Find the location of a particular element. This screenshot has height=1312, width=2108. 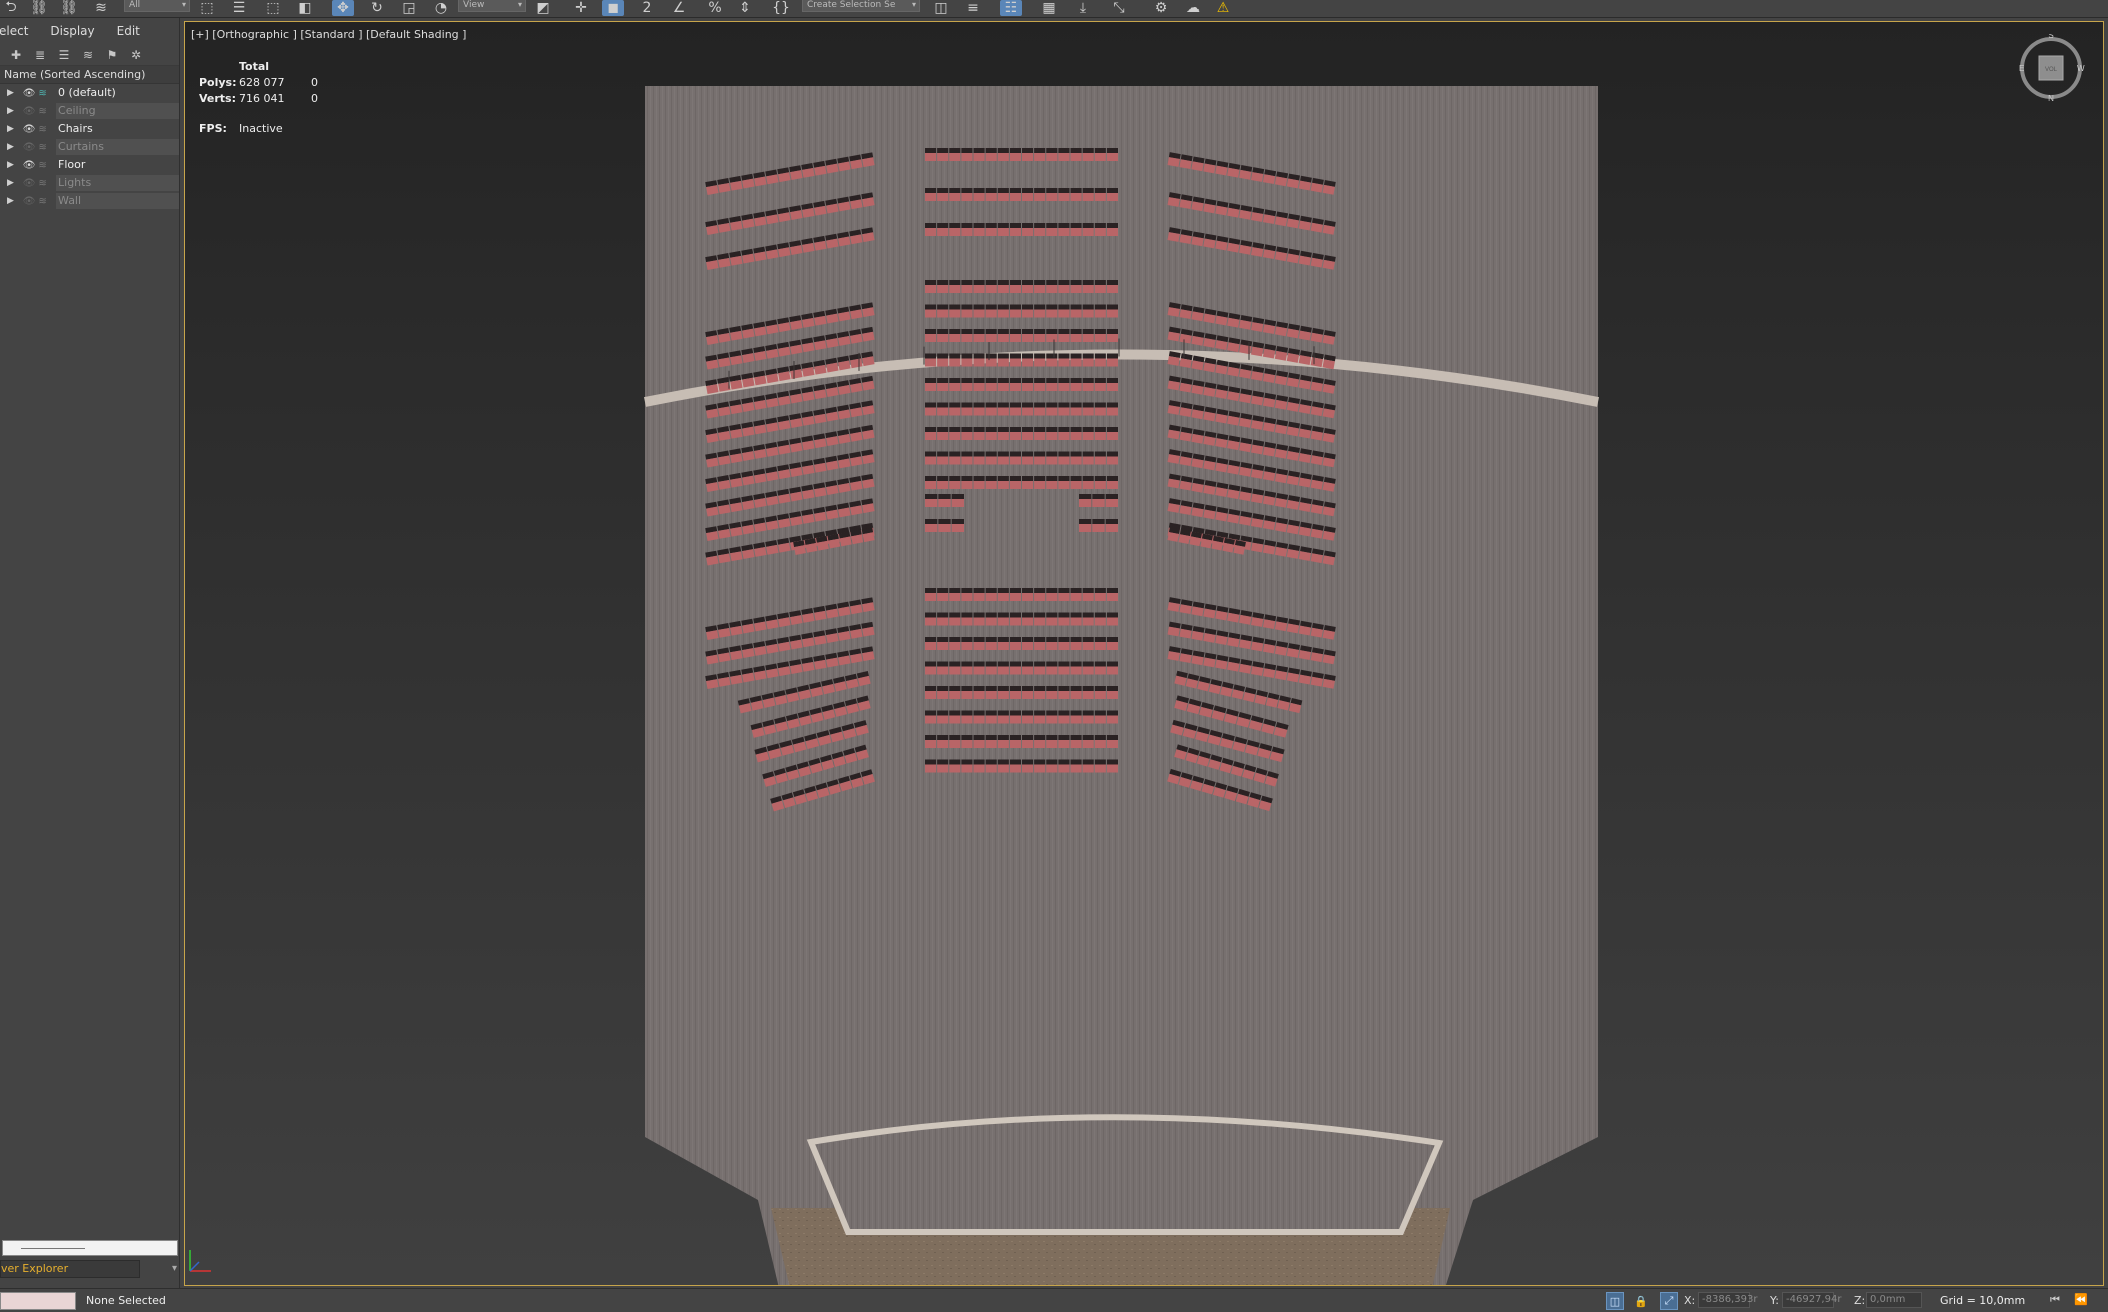

lock-selection-icon: 🔒 is located at coordinates (1641, 1301).